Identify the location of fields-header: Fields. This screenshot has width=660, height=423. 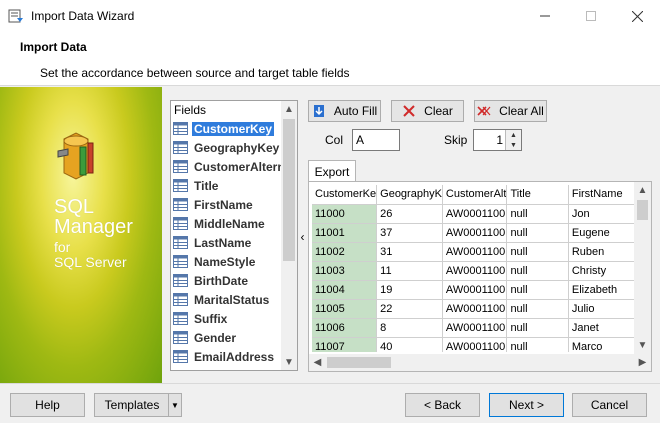
(190, 110).